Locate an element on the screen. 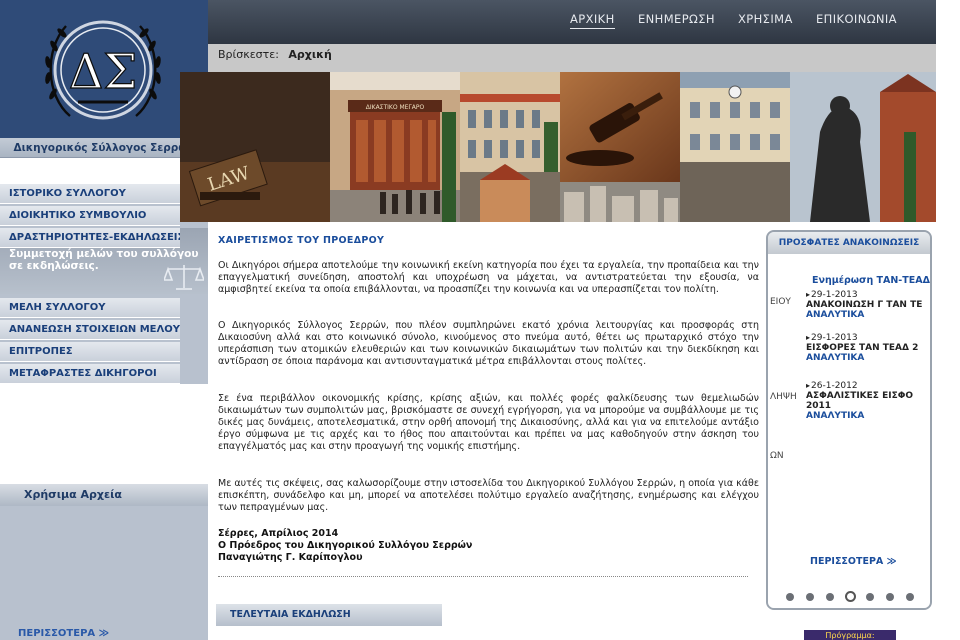  signature-place-date: Σέρρες, Απρίλιος 2014 is located at coordinates (278, 533).